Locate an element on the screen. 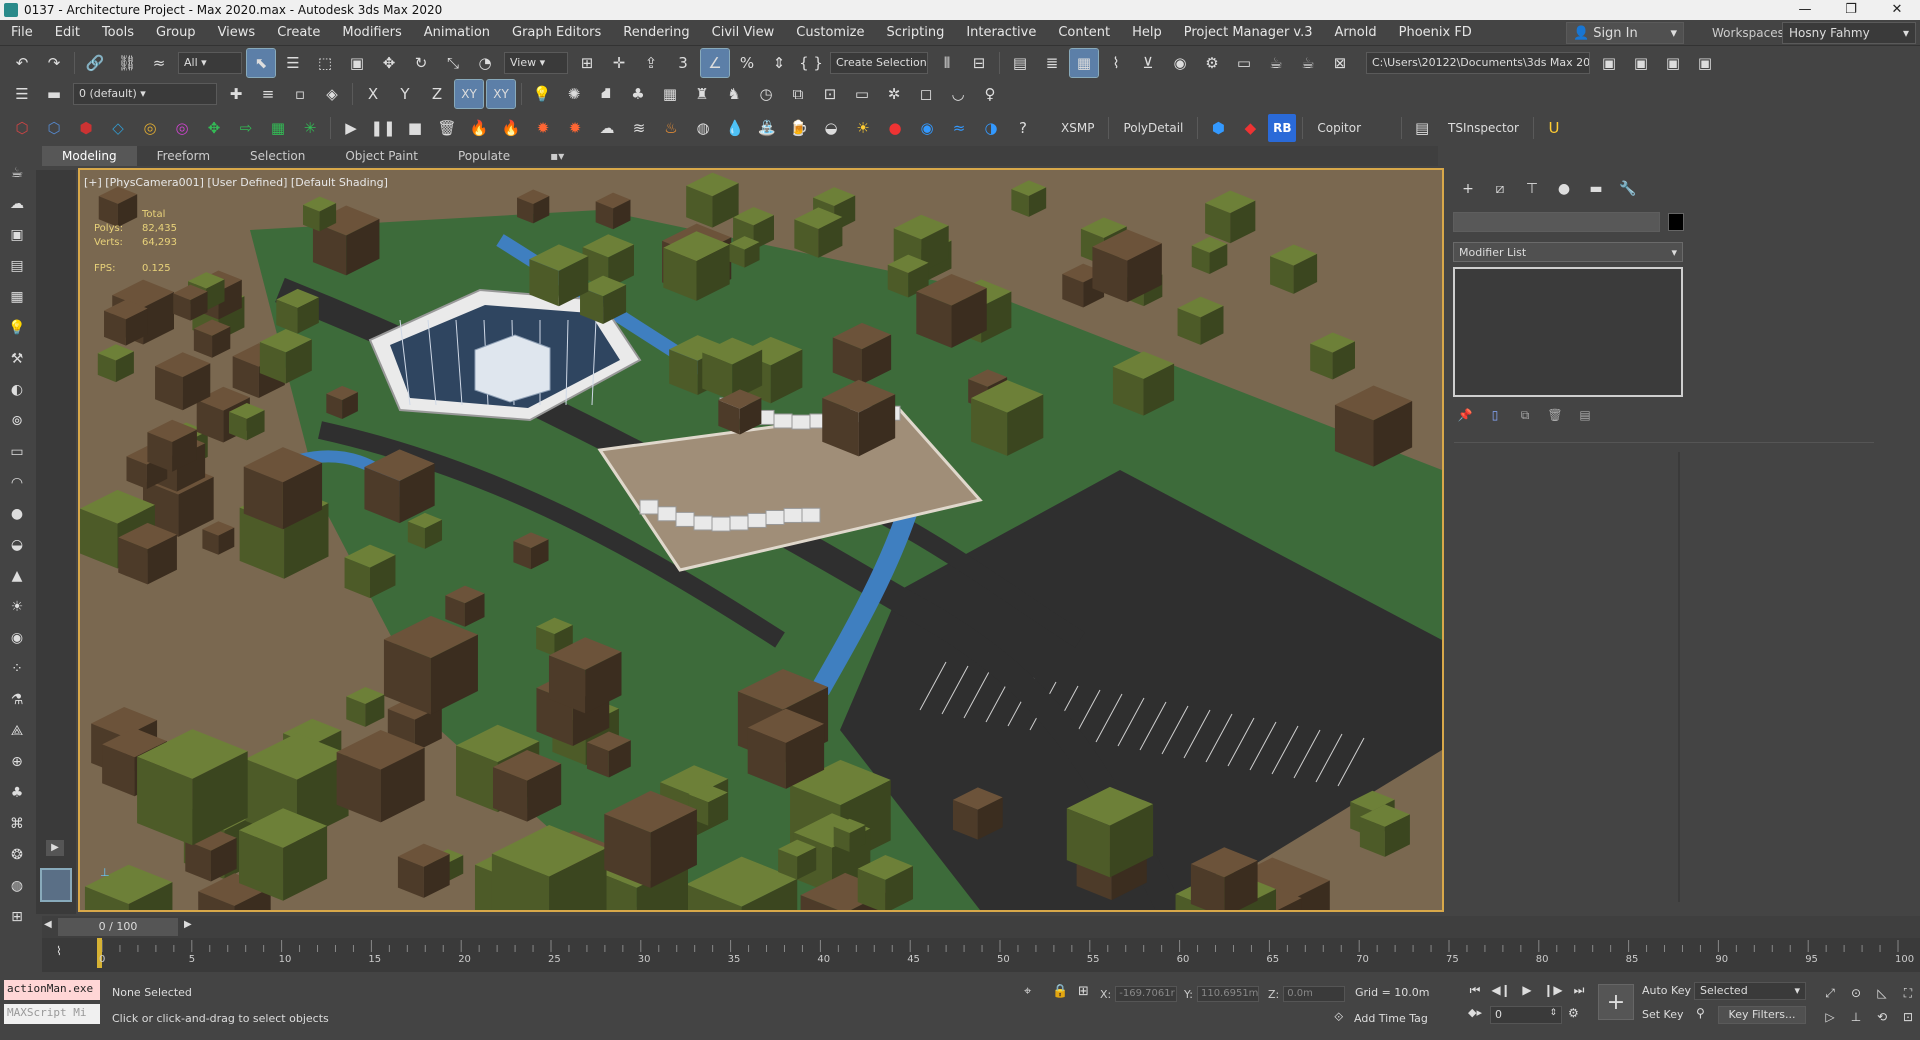  render-iterative-icon: ☕ is located at coordinates (1308, 63).